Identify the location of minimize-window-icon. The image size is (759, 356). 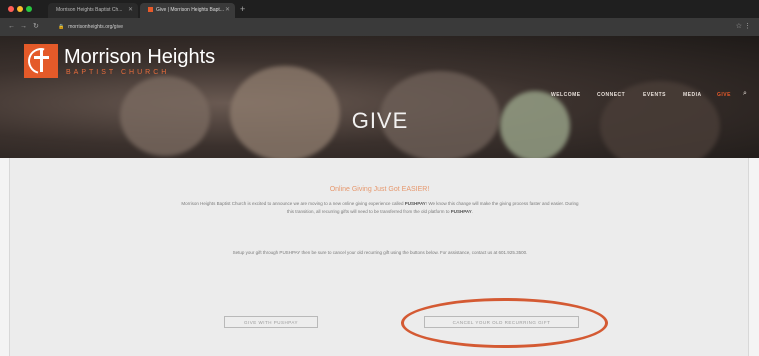
(20, 9).